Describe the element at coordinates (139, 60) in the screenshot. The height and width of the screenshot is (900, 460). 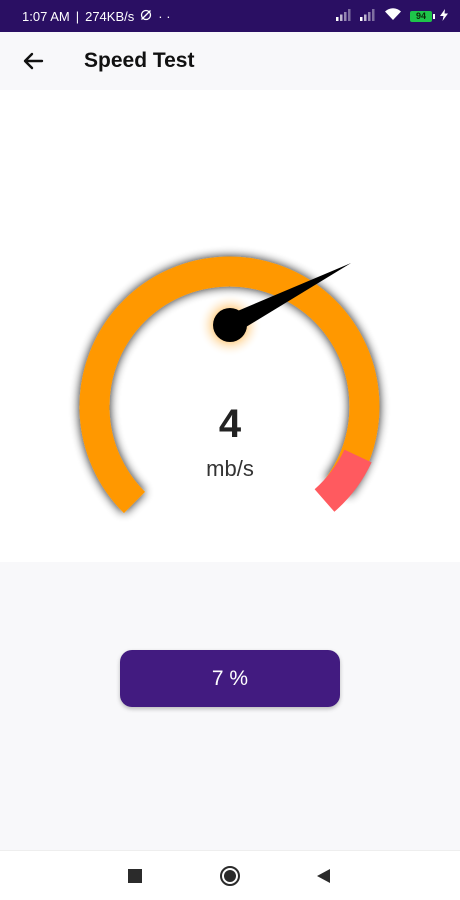
I see `page-title: Speed Test` at that location.